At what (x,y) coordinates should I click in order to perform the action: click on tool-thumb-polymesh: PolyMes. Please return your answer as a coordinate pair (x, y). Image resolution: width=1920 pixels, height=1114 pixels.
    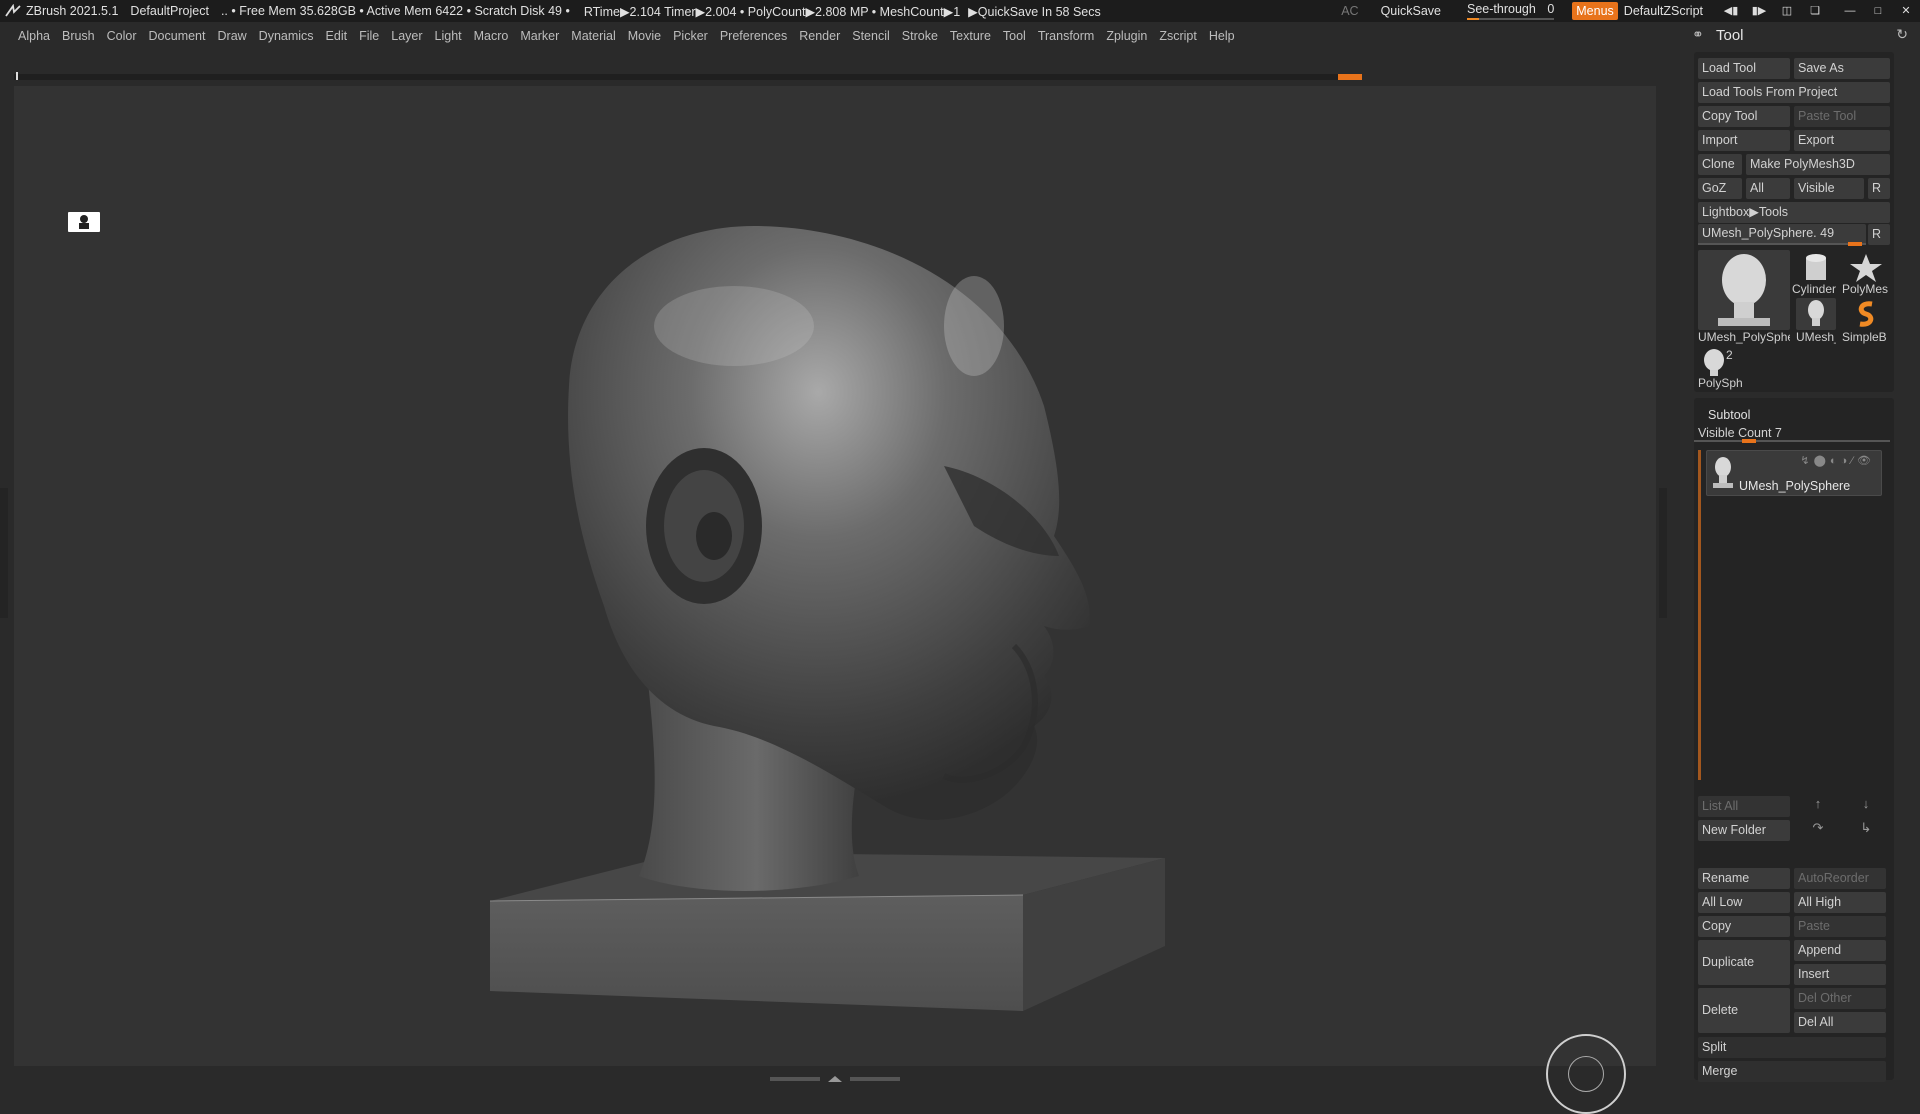
    Looking at the image, I should click on (1866, 273).